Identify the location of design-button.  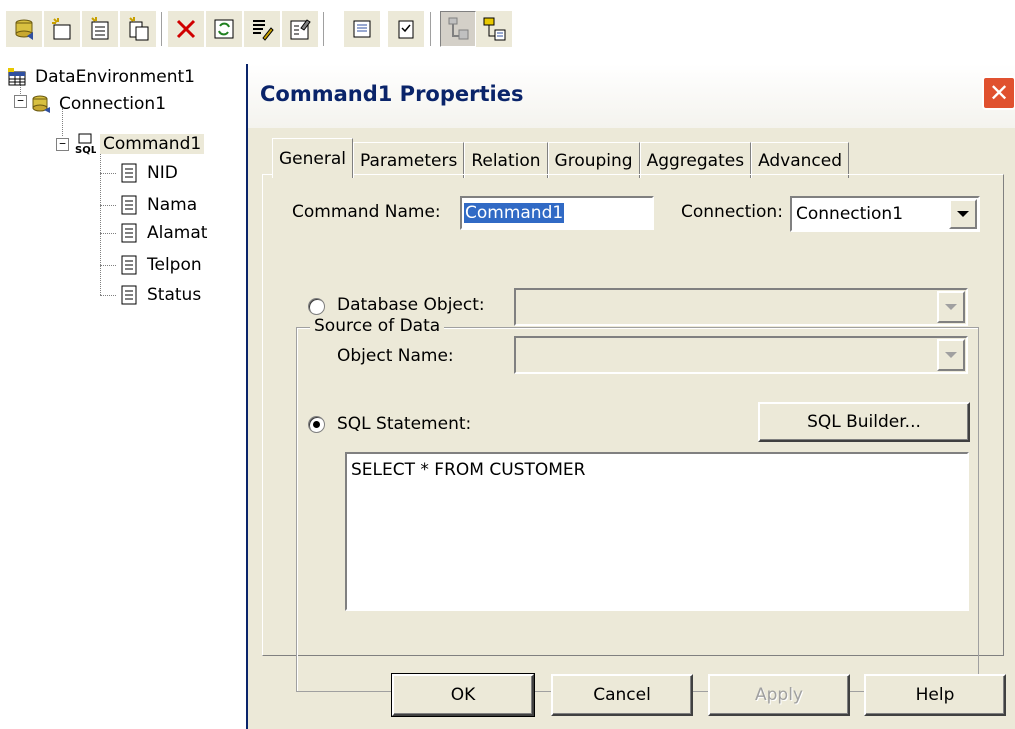
(262, 29).